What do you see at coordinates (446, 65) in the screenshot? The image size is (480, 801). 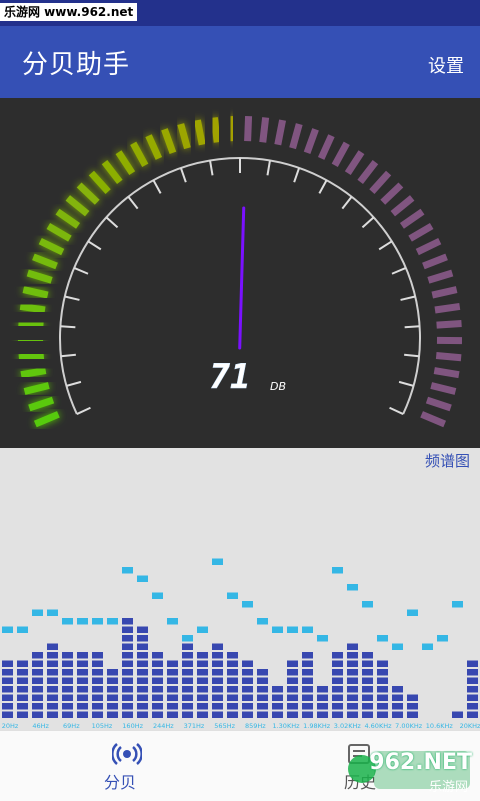 I see `settings-button: 设置` at bounding box center [446, 65].